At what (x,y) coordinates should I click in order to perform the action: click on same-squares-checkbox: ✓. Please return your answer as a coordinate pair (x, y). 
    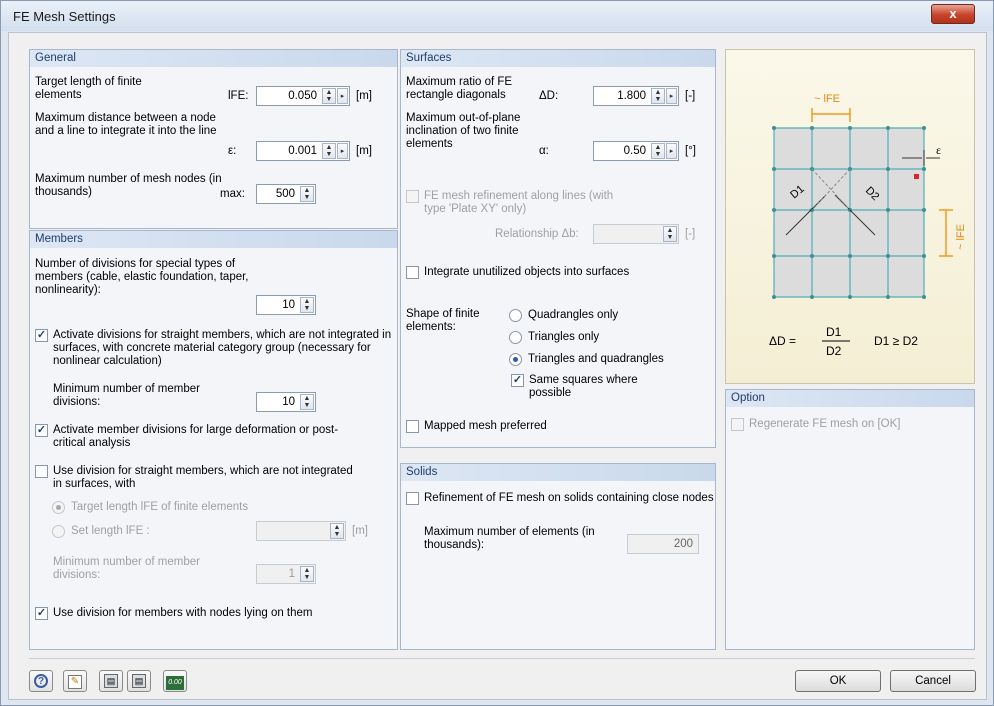
    Looking at the image, I should click on (517, 380).